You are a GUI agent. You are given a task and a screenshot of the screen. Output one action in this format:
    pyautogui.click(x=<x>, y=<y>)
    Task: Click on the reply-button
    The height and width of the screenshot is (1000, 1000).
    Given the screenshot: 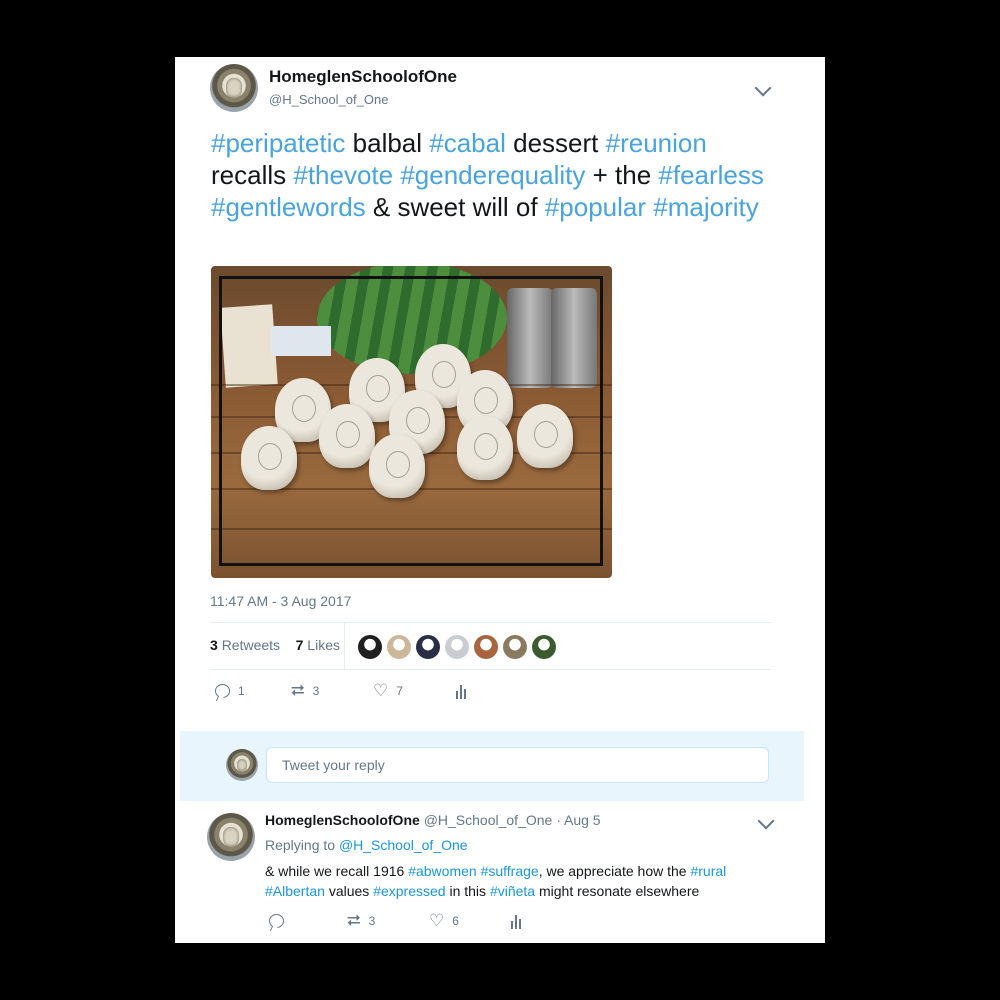 What is the action you would take?
    pyautogui.click(x=280, y=921)
    